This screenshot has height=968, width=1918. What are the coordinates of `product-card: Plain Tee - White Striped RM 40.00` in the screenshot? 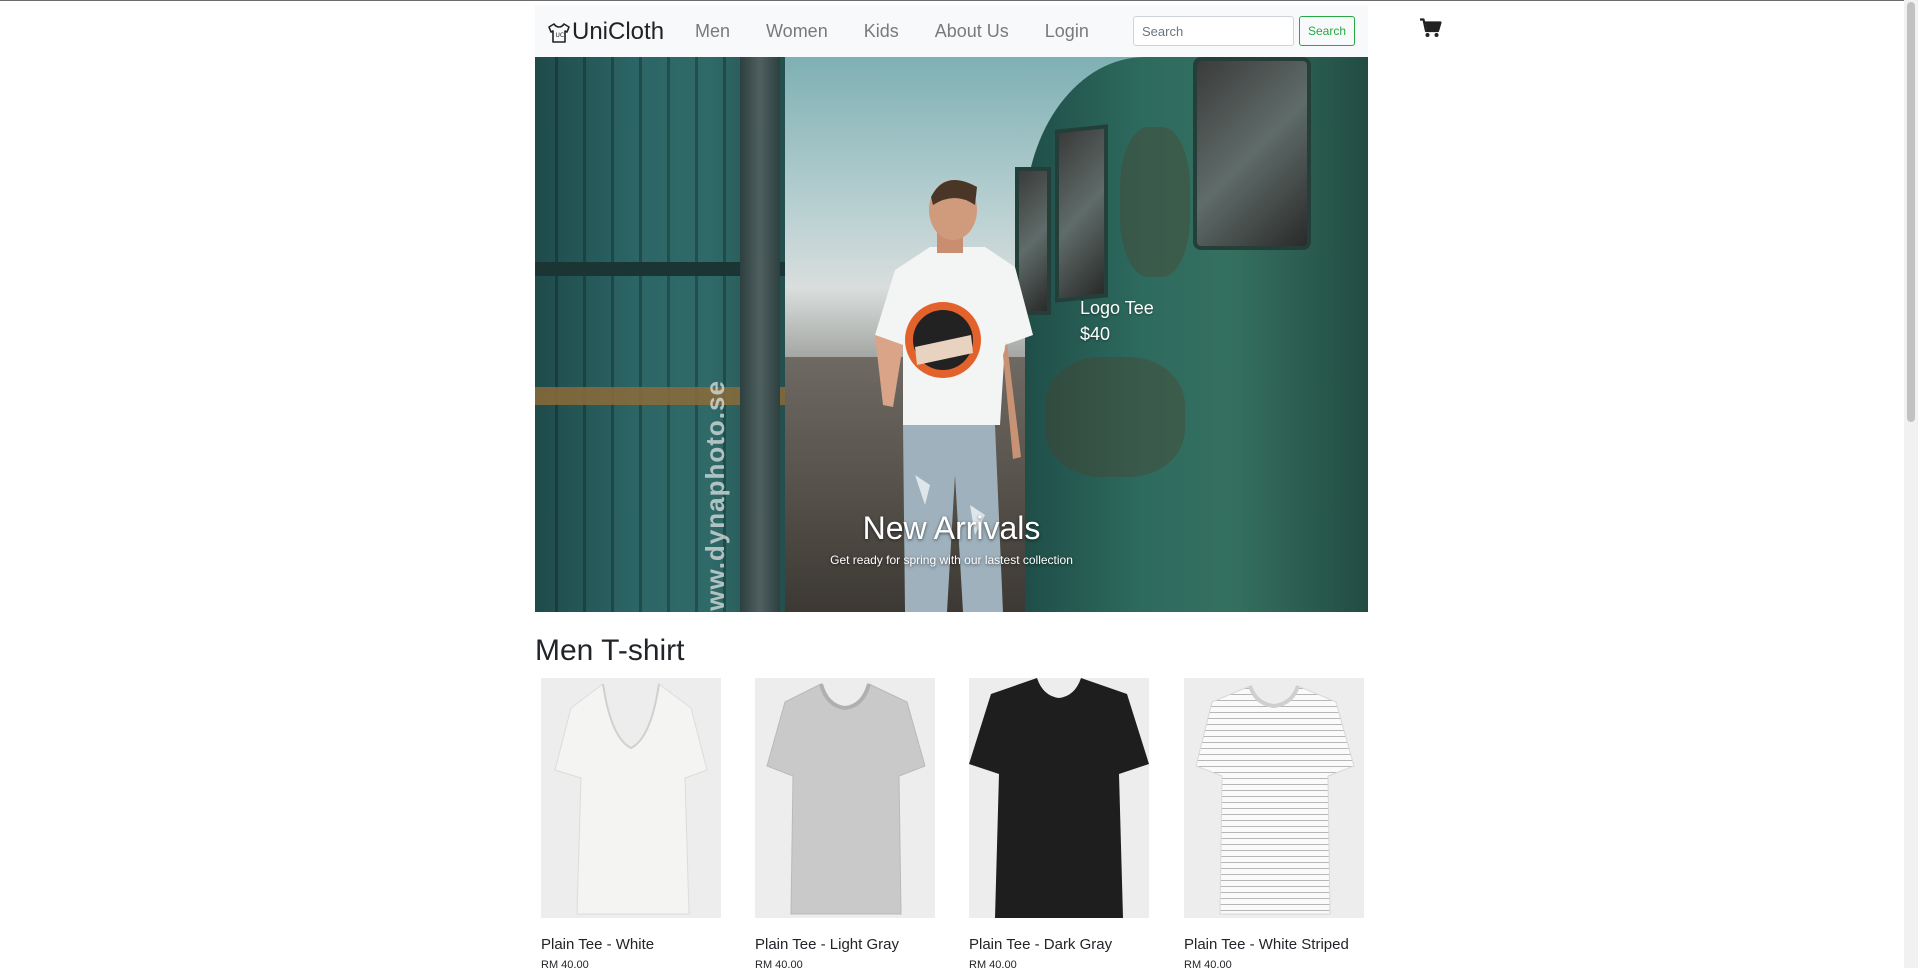 It's located at (1274, 823).